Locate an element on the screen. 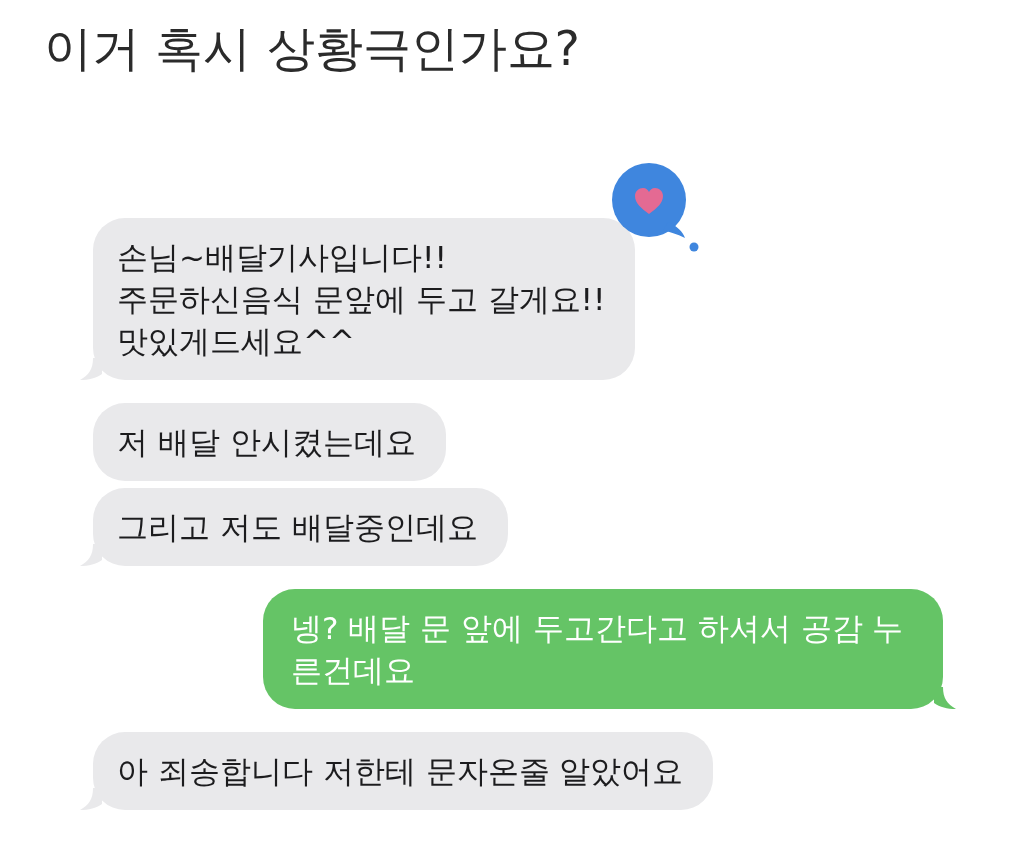 This screenshot has width=1024, height=849. sent-message: 넹? 배달 문 앞에 두고간다고 하셔서 공감 누른건데요 is located at coordinates (603, 649).